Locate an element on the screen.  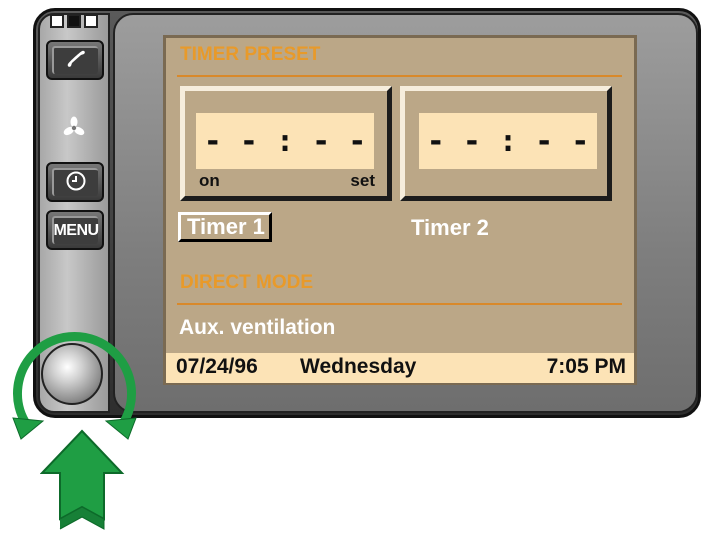
timer2-display: - - is located at coordinates (508, 141).